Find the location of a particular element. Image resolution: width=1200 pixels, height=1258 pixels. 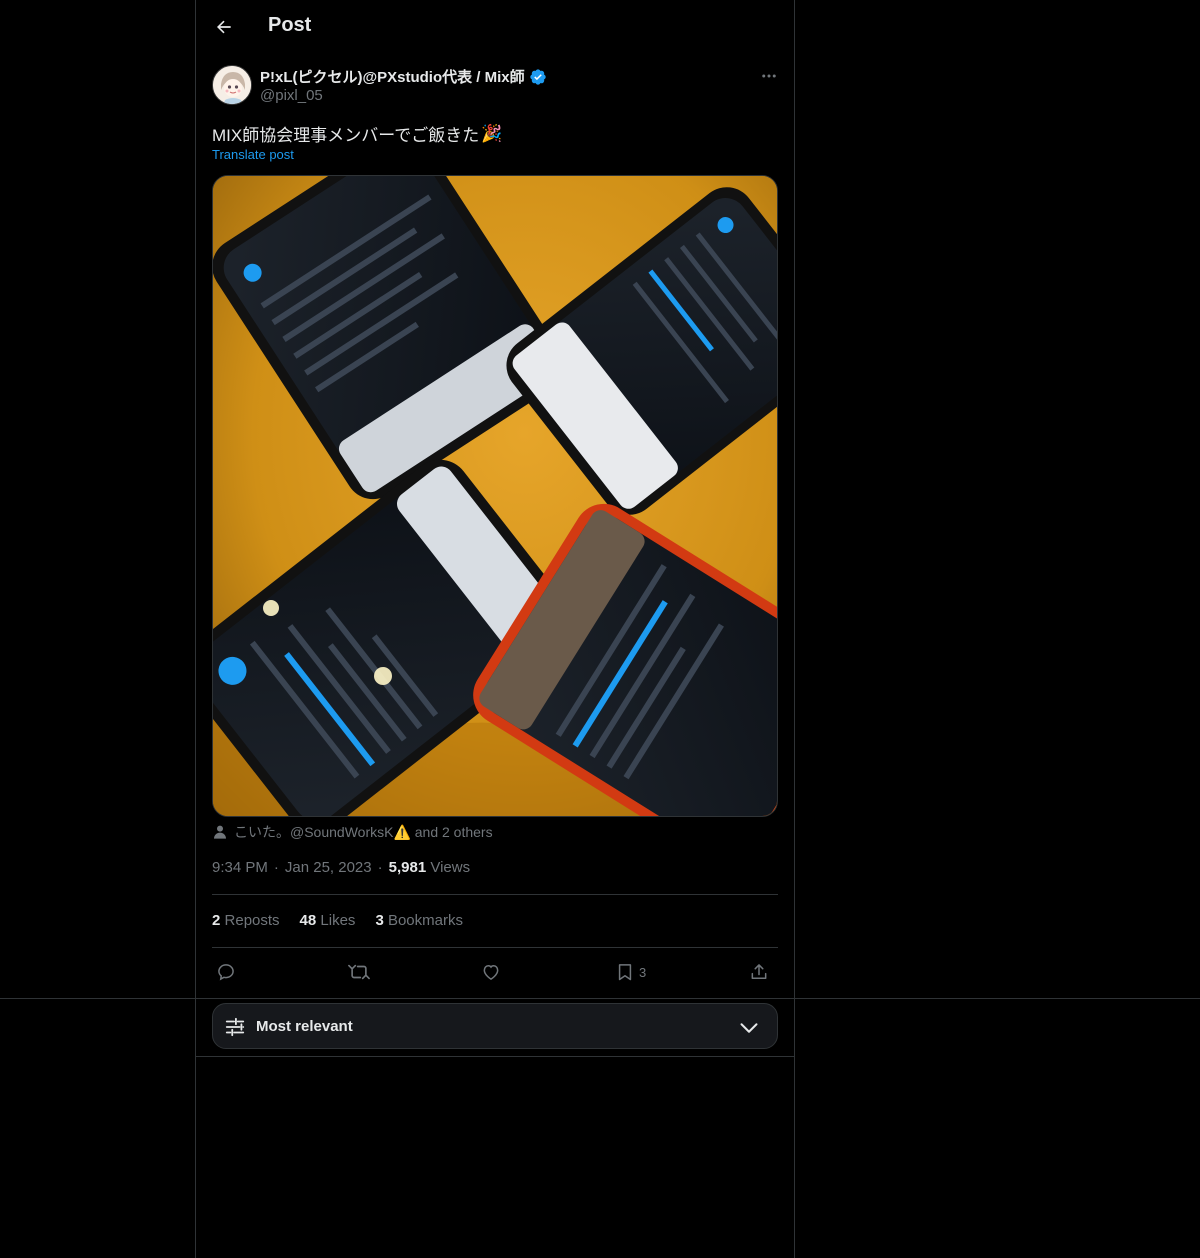

views-label: Views is located at coordinates (450, 867).